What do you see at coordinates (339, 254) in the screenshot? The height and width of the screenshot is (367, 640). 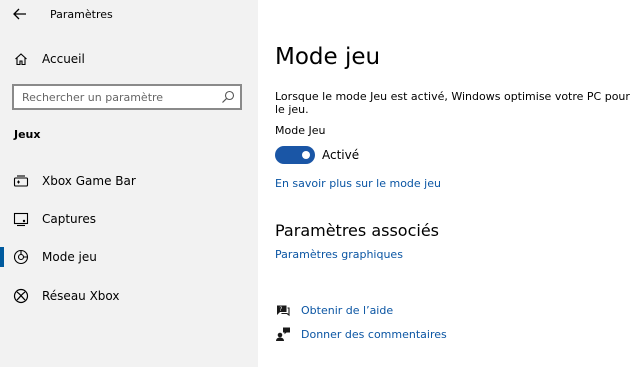 I see `graphics-settings-link: Paramètres graphiques` at bounding box center [339, 254].